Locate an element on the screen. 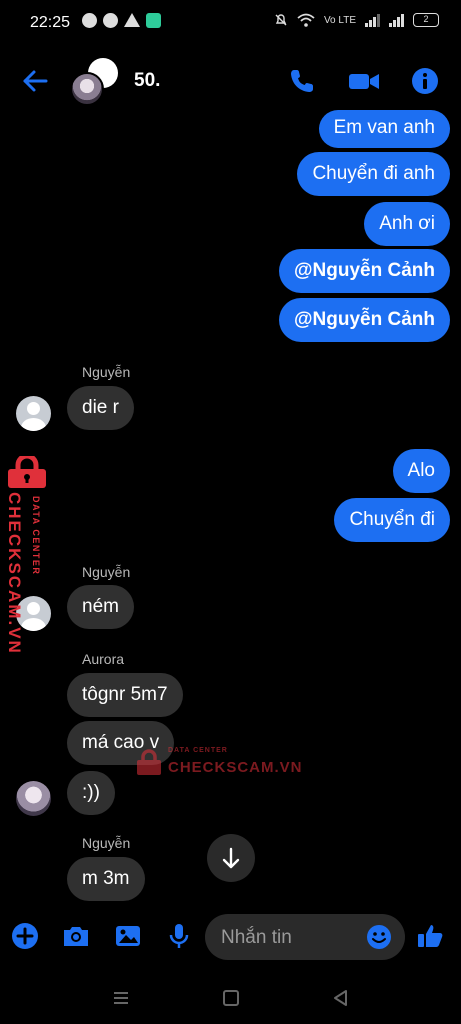 Image resolution: width=461 pixels, height=1024 pixels. message-input: Nhắn tin is located at coordinates (305, 937).